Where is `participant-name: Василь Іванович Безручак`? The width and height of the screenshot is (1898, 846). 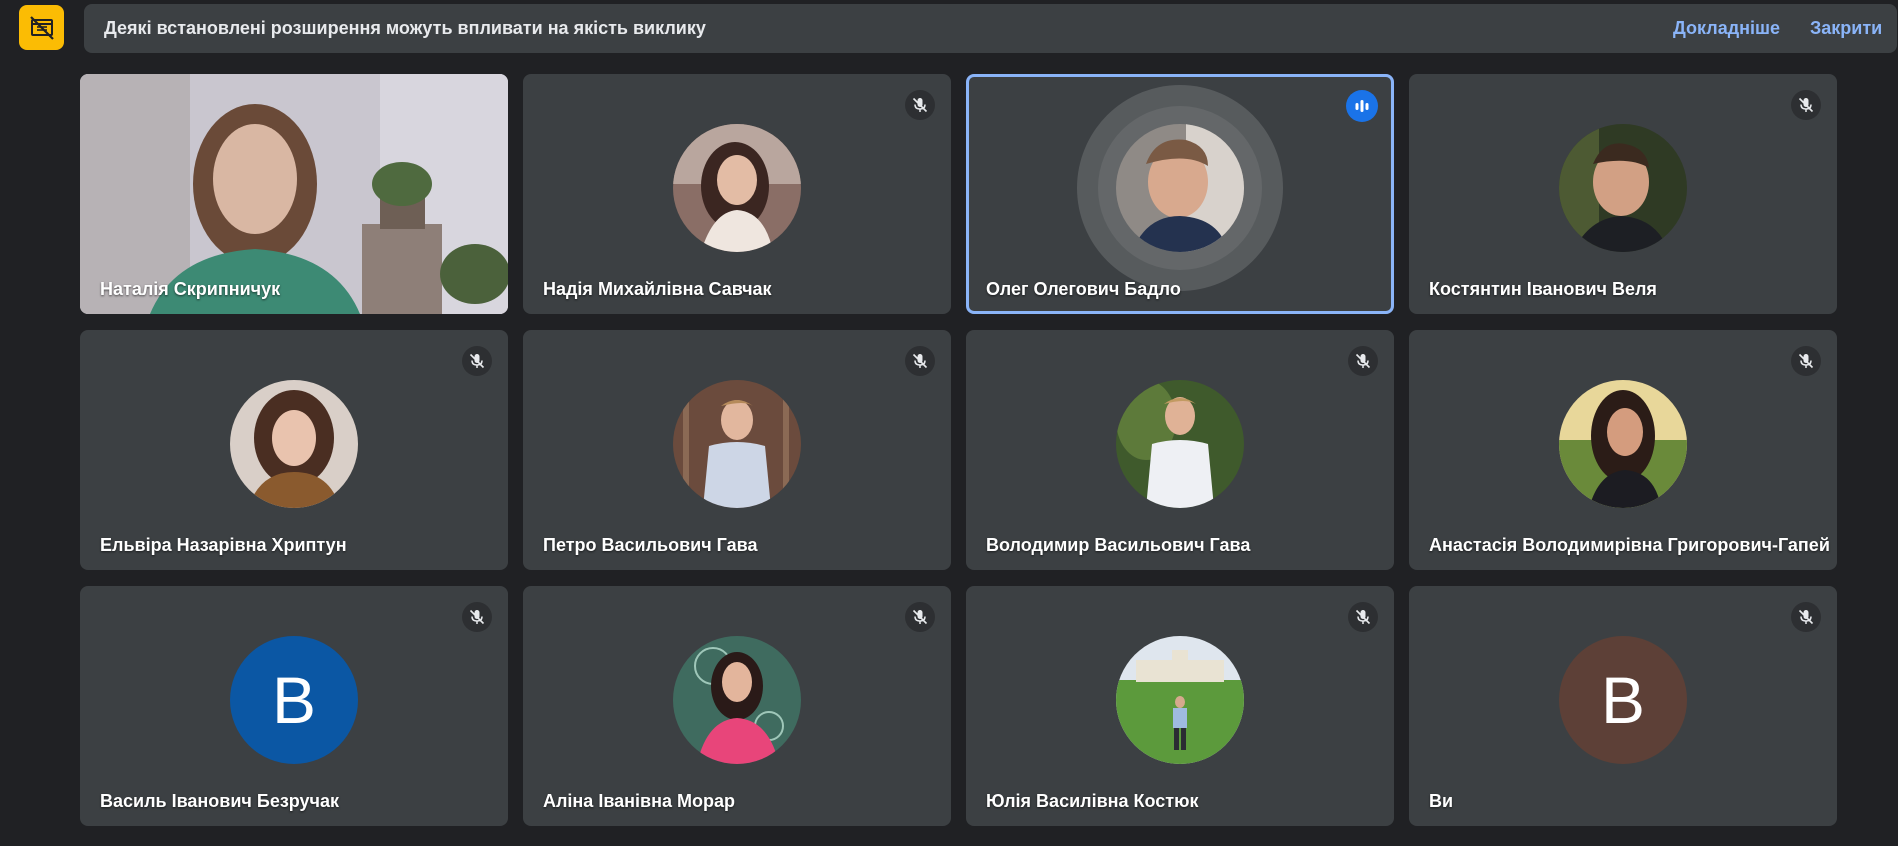 participant-name: Василь Іванович Безручак is located at coordinates (220, 801).